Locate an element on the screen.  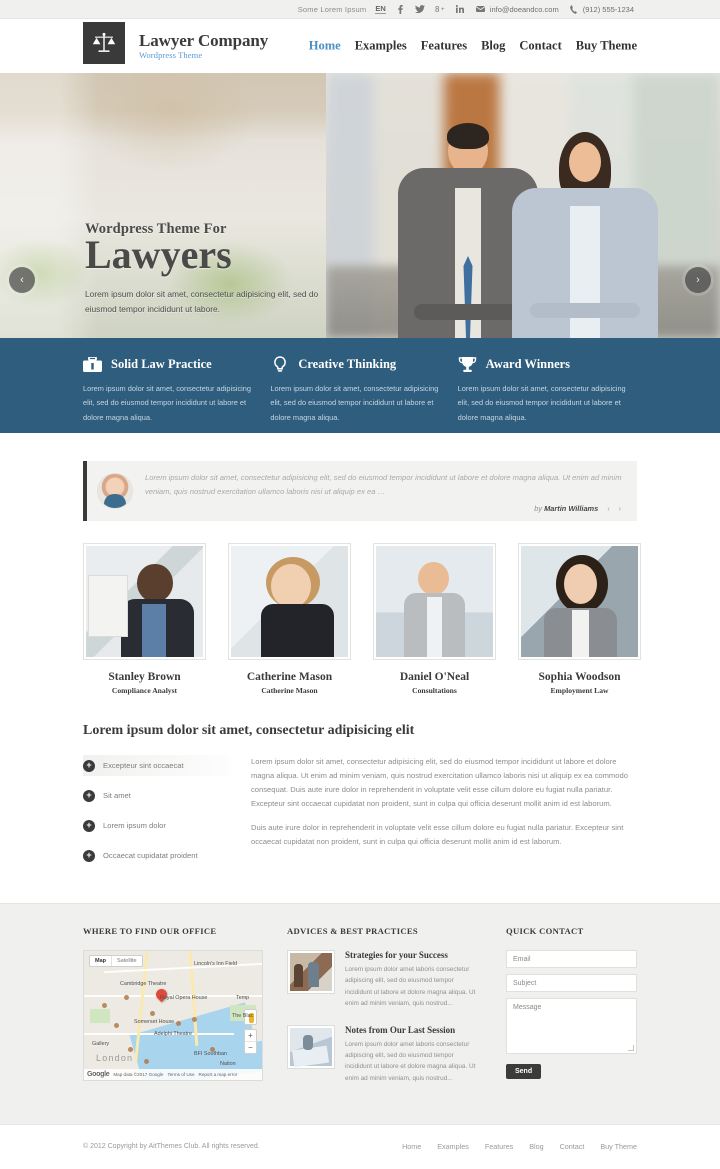
accordion-item: + Occaecat cupidatat proident is located at coordinates (157, 855).